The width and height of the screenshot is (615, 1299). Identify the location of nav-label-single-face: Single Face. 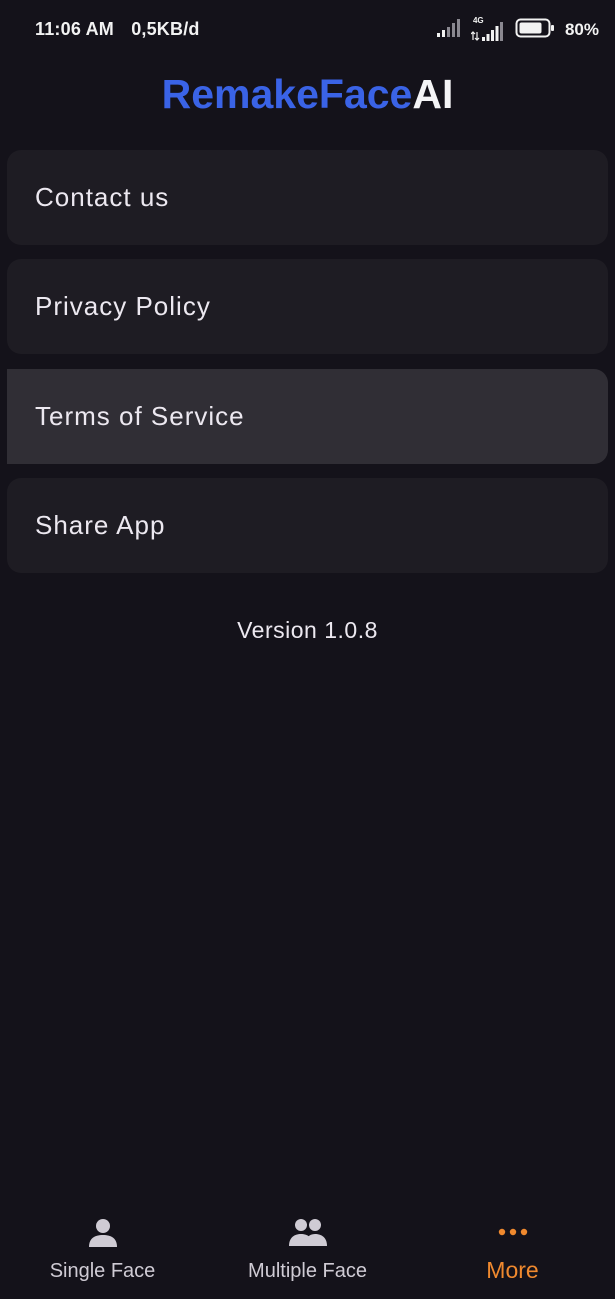
(102, 1271).